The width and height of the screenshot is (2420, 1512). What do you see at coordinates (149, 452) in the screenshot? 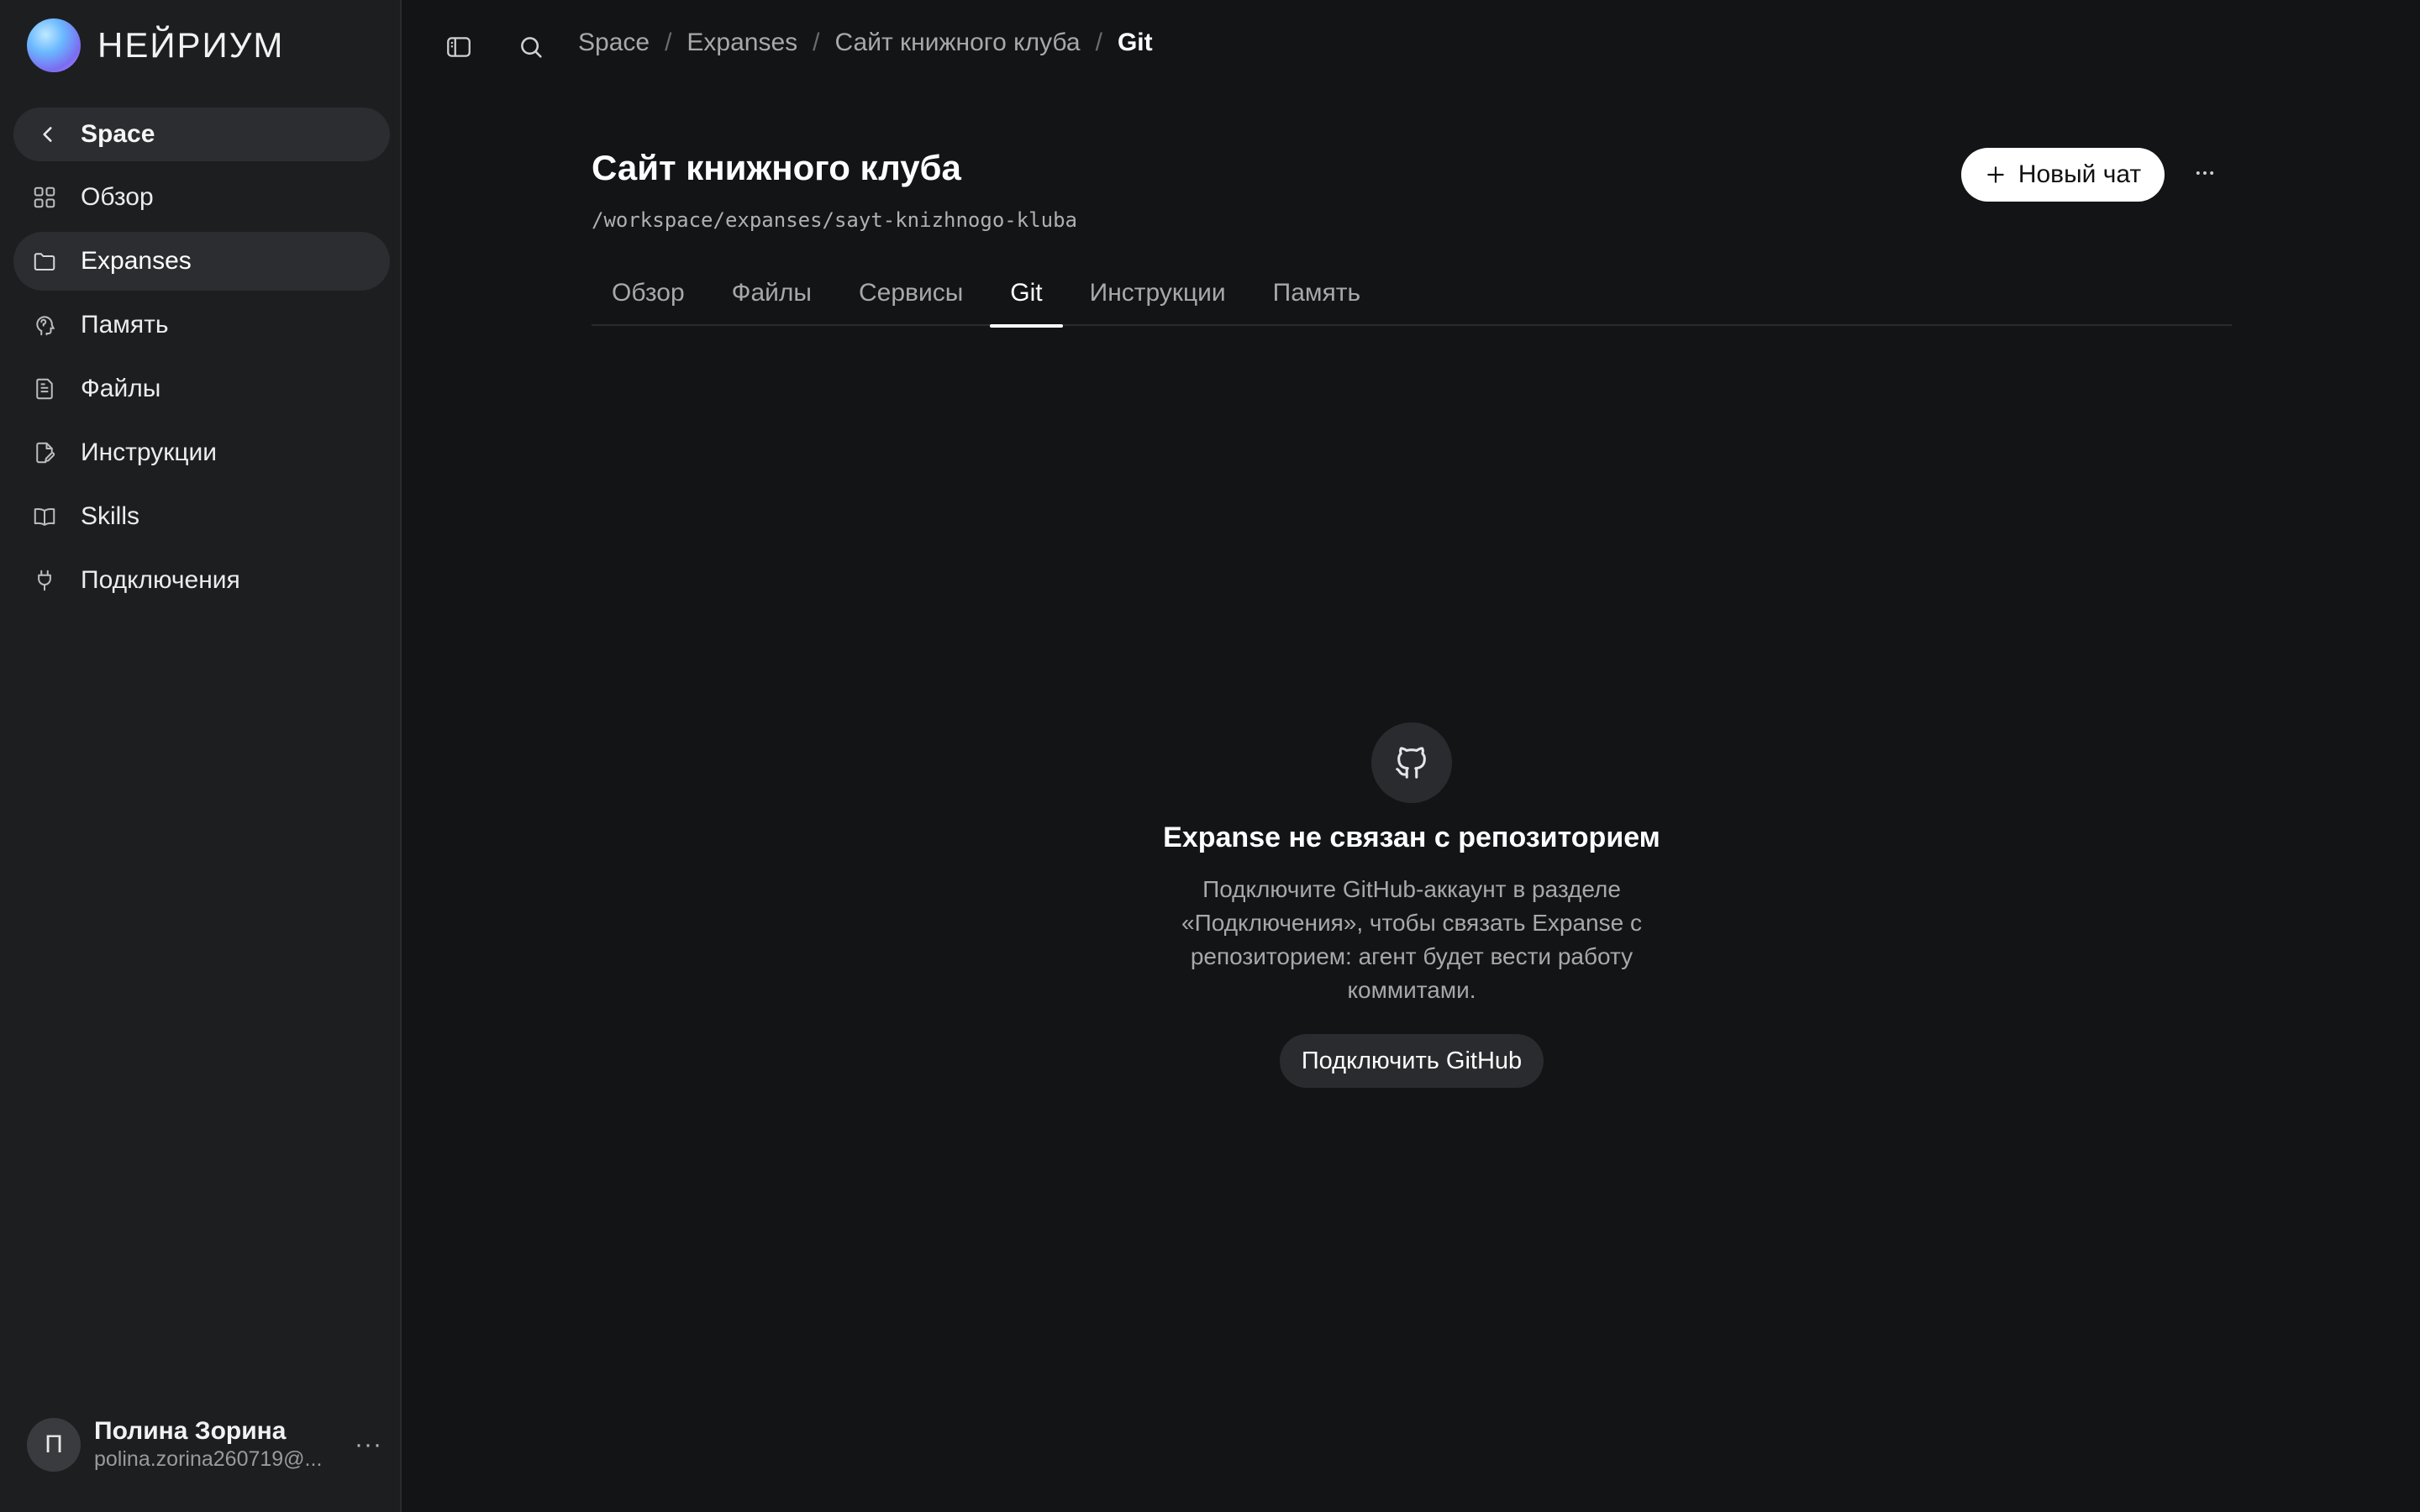
I see `sidebar-item-label: Инструкции` at bounding box center [149, 452].